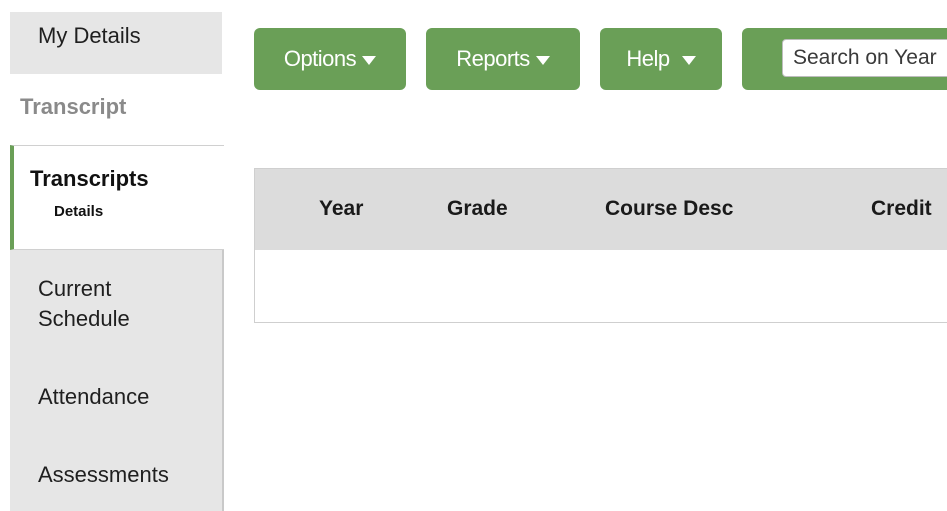 The height and width of the screenshot is (511, 947). I want to click on sidebar-item-label: Attendance, so click(94, 396).